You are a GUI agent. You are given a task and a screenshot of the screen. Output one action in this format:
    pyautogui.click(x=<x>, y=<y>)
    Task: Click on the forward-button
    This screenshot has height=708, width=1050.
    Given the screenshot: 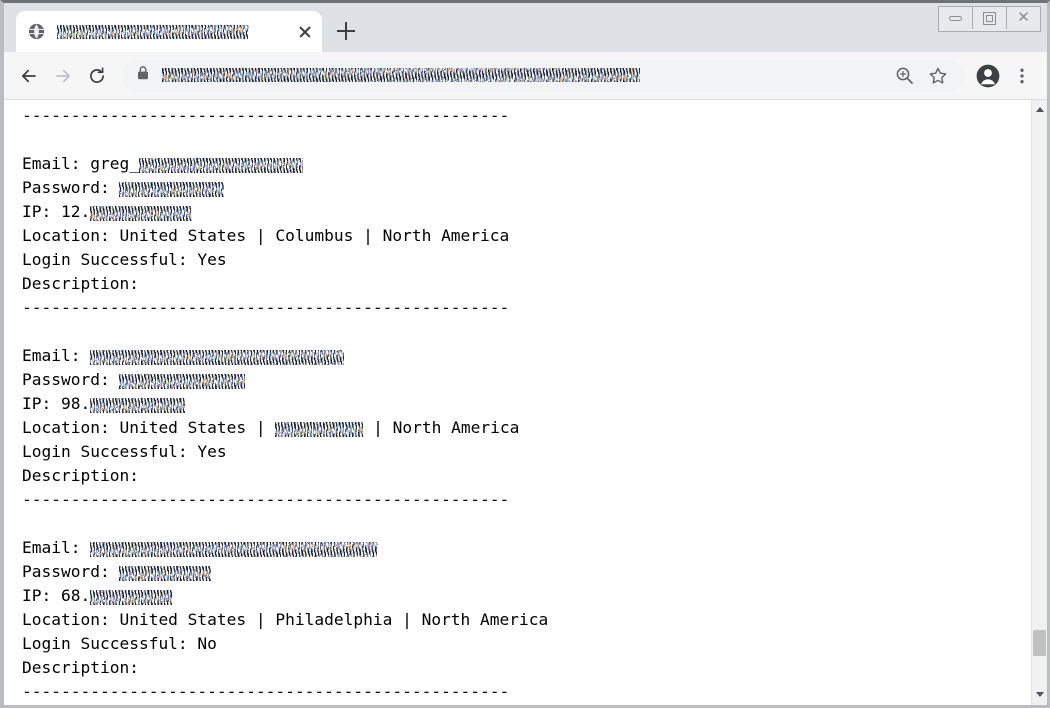 What is the action you would take?
    pyautogui.click(x=63, y=76)
    